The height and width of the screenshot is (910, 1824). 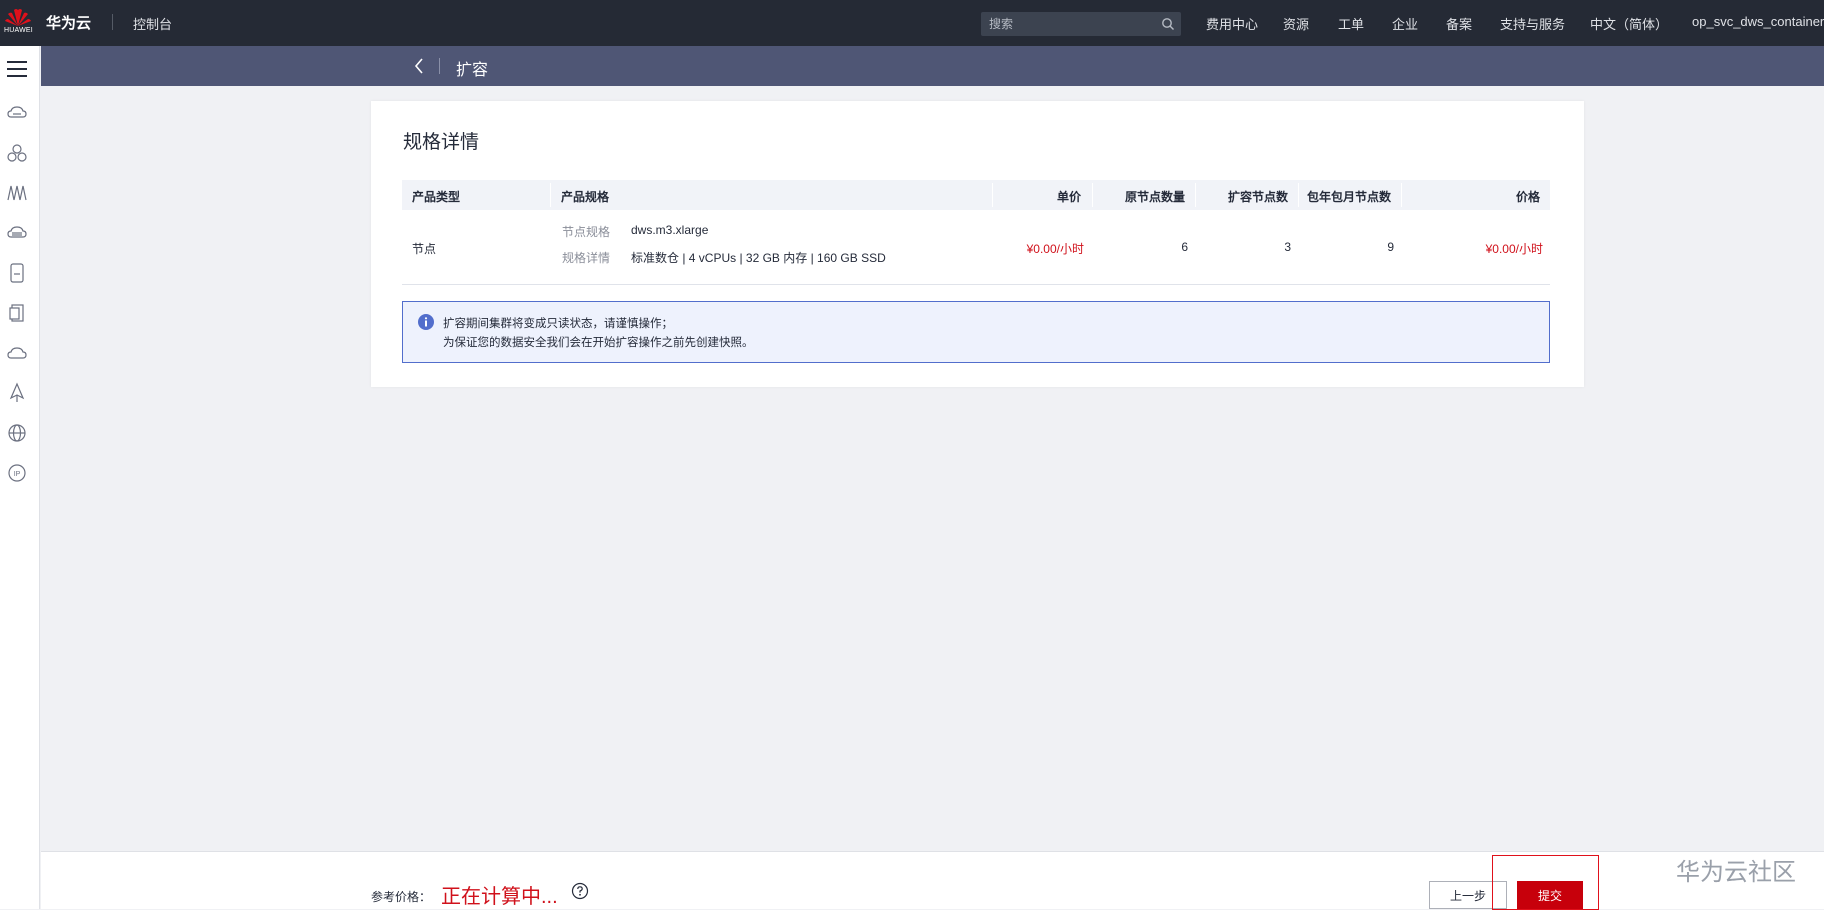 I want to click on page-header-bar: 扩容, so click(x=932, y=66).